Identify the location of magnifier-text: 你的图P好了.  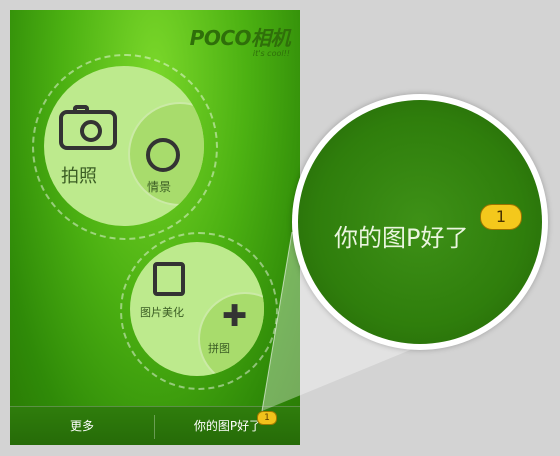
(401, 238).